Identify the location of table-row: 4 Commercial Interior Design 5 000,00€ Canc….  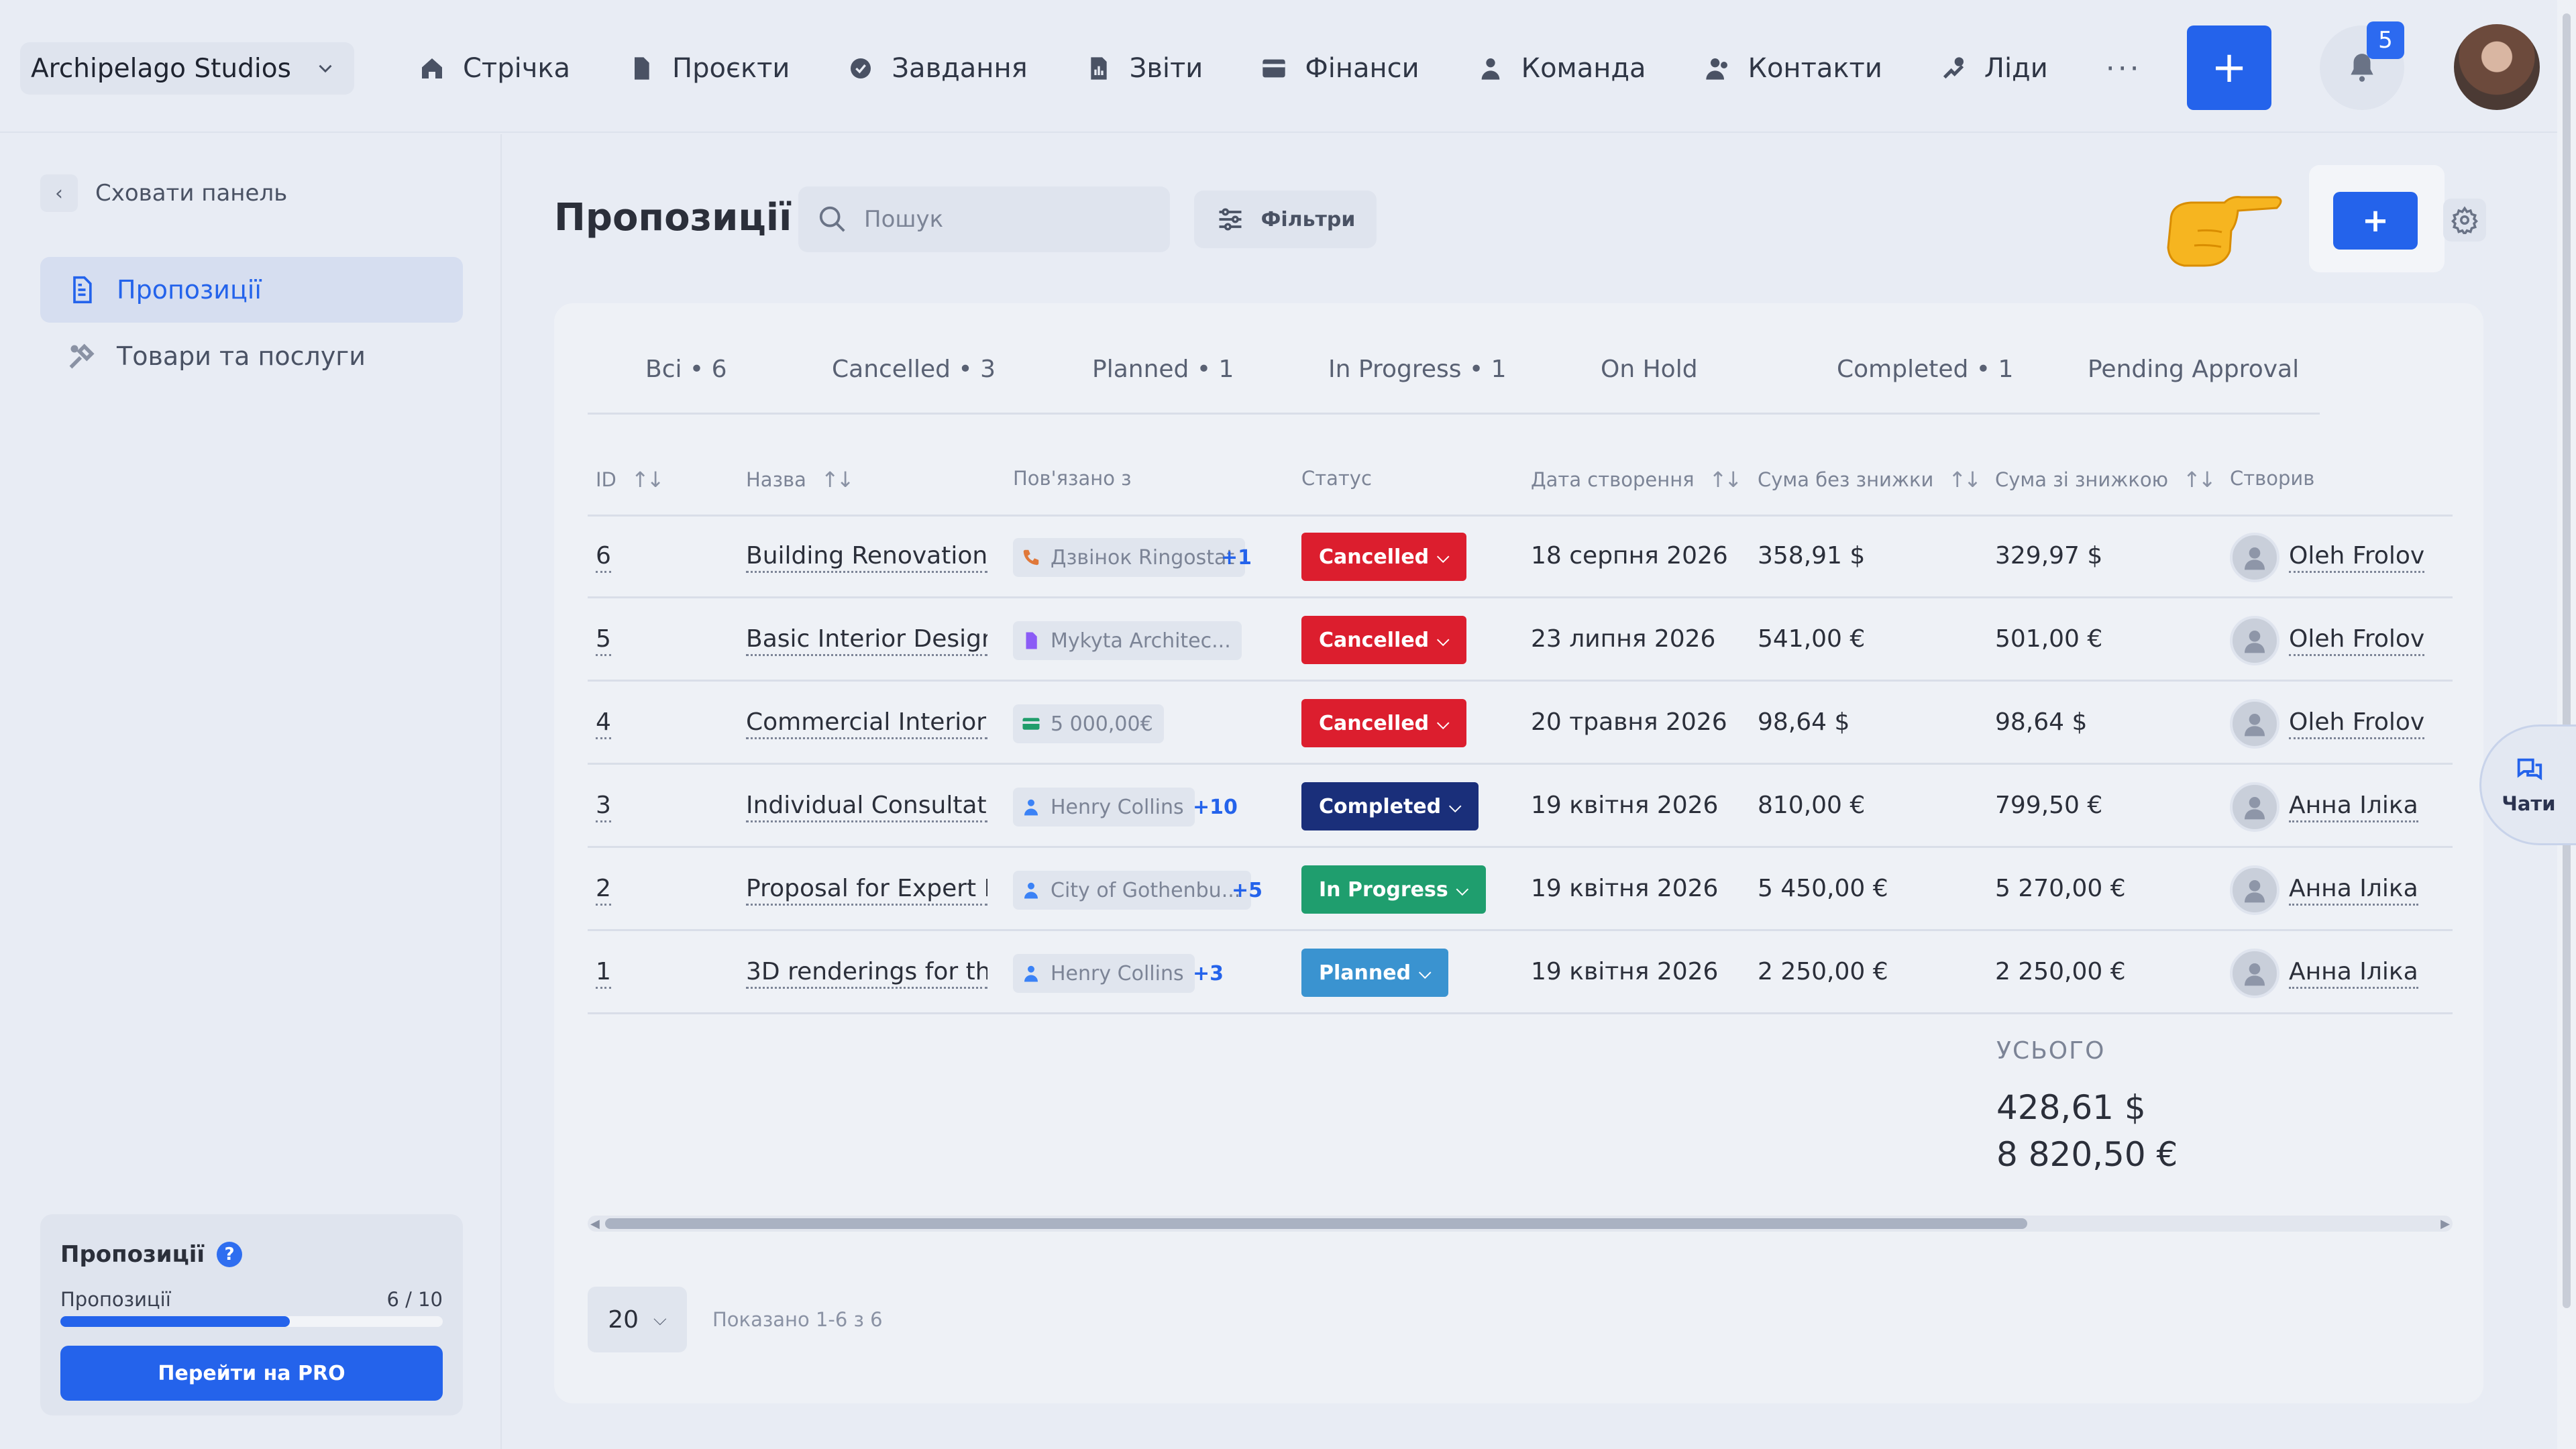
(1520, 724).